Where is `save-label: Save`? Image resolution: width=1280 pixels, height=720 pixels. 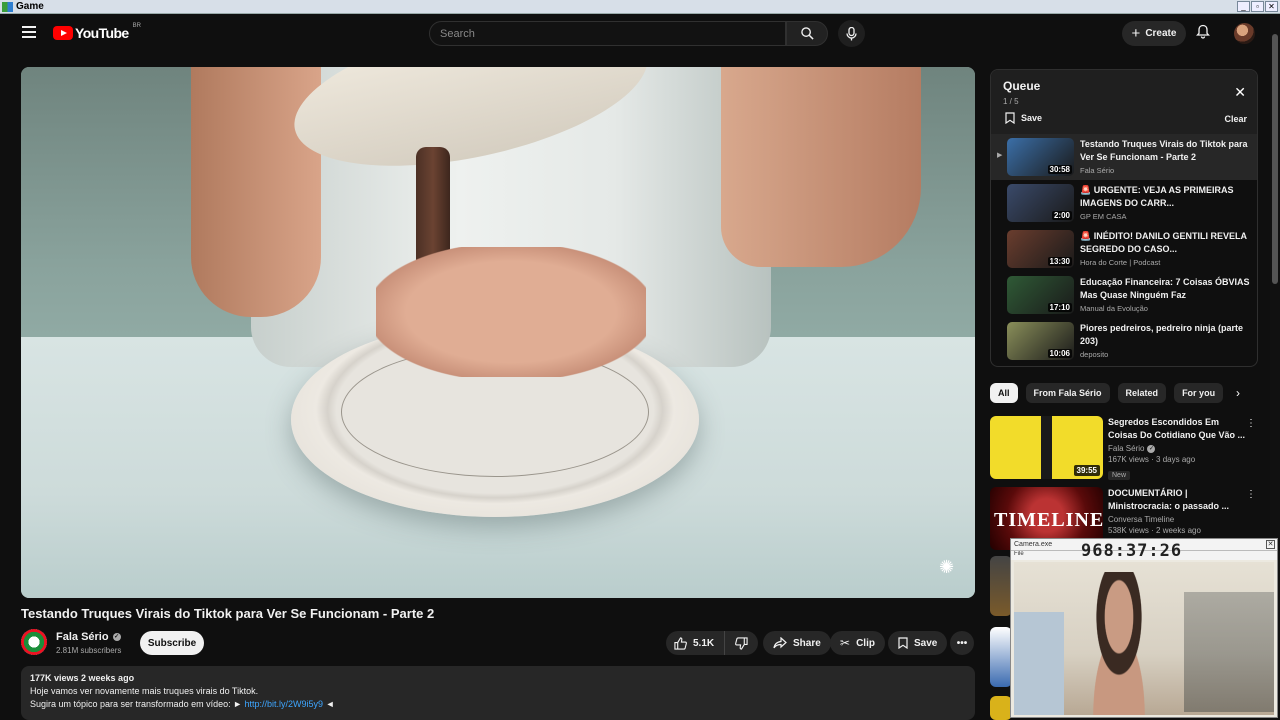 save-label: Save is located at coordinates (926, 643).